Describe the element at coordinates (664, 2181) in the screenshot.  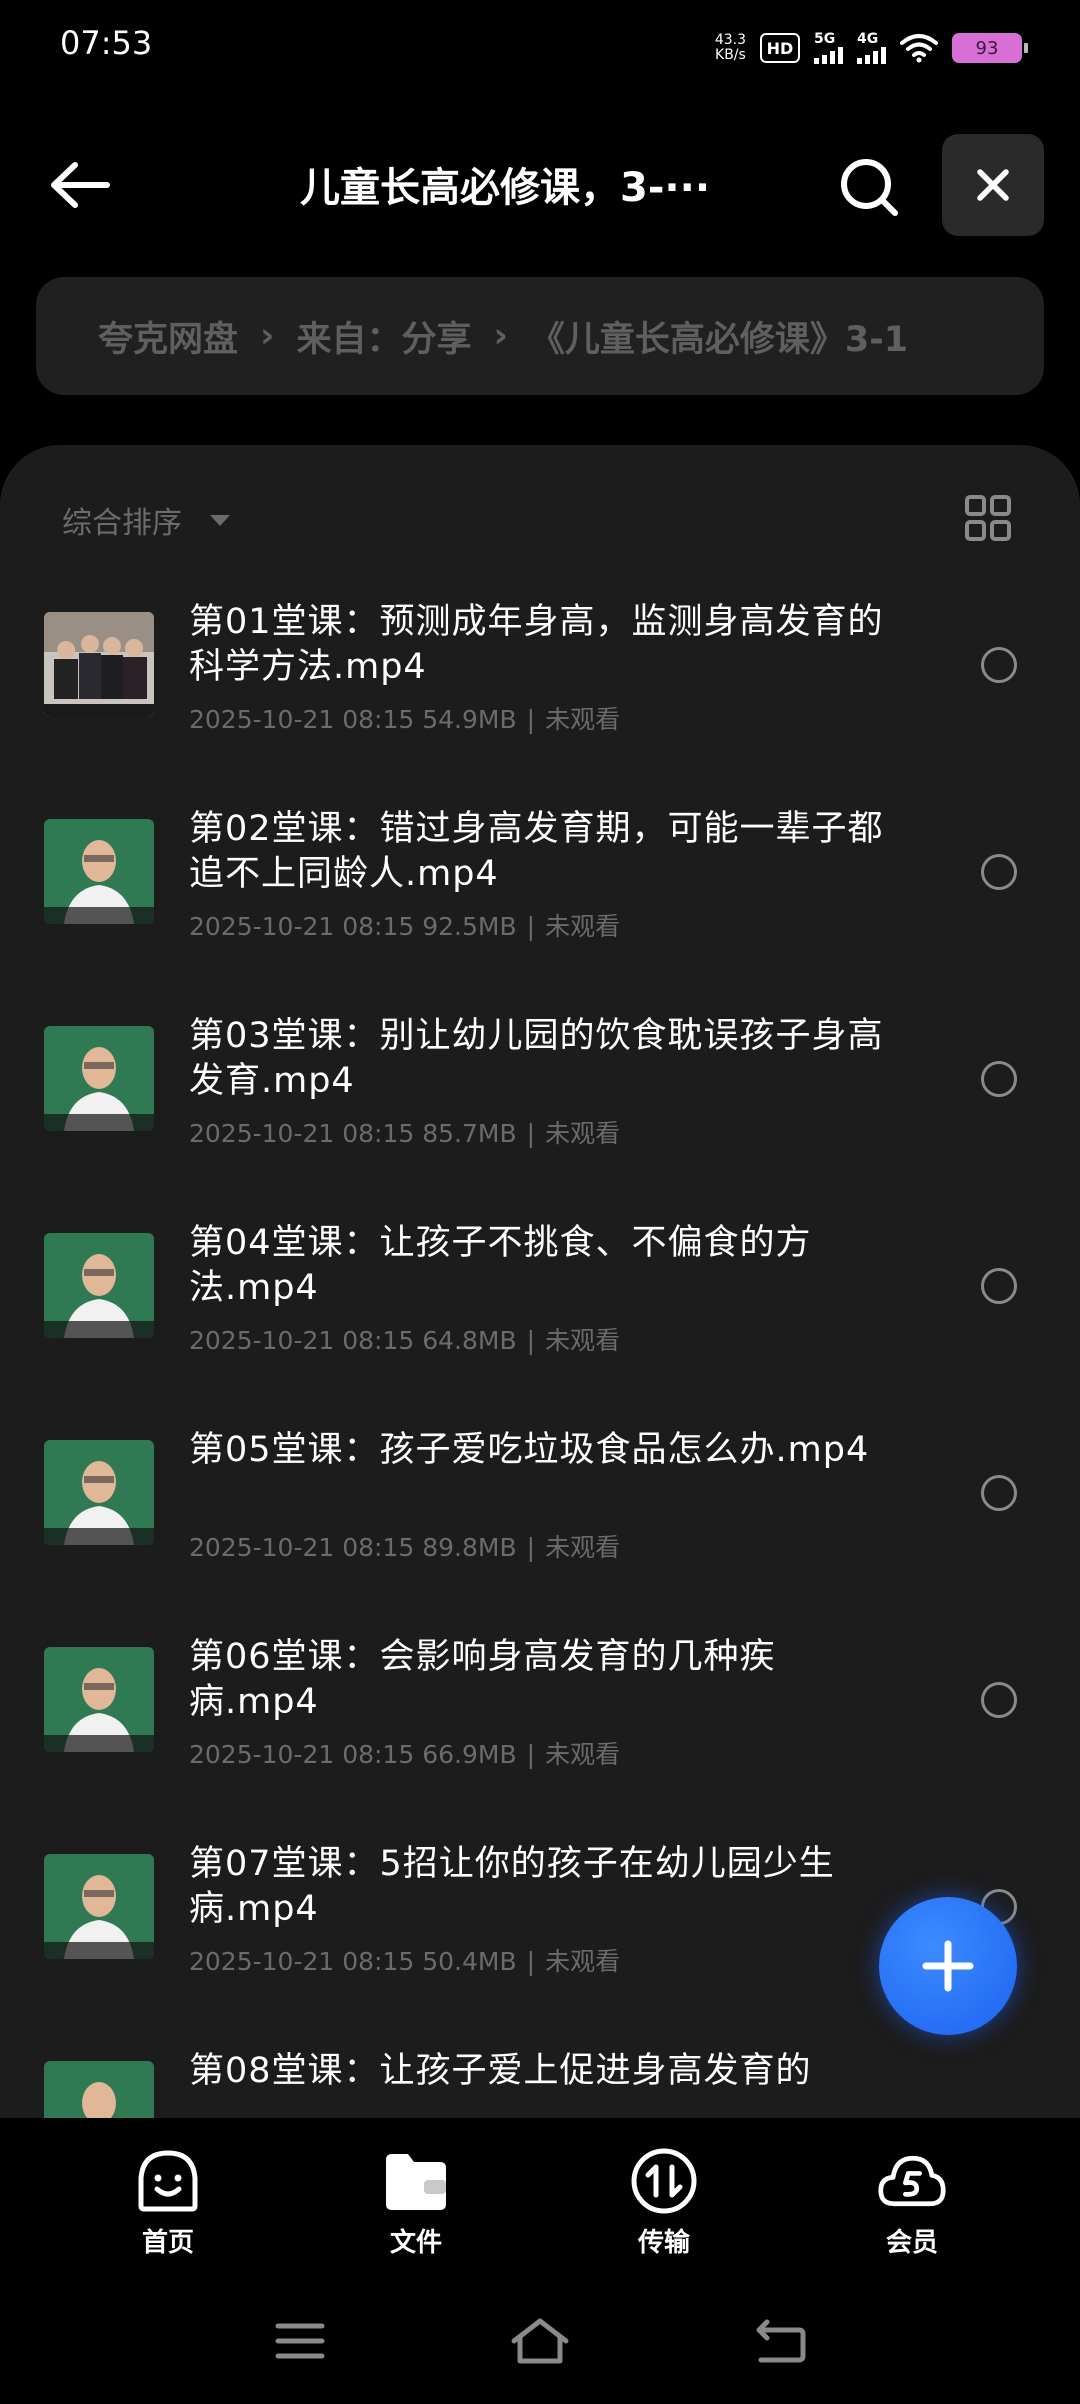
I see `transfer-icon` at that location.